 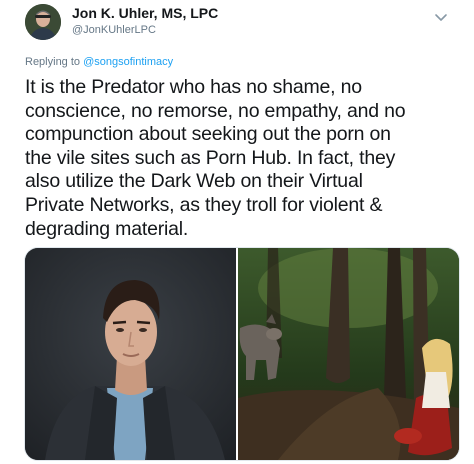 What do you see at coordinates (114, 30) in the screenshot?
I see `author-handle: @JonKUhlerLPC` at bounding box center [114, 30].